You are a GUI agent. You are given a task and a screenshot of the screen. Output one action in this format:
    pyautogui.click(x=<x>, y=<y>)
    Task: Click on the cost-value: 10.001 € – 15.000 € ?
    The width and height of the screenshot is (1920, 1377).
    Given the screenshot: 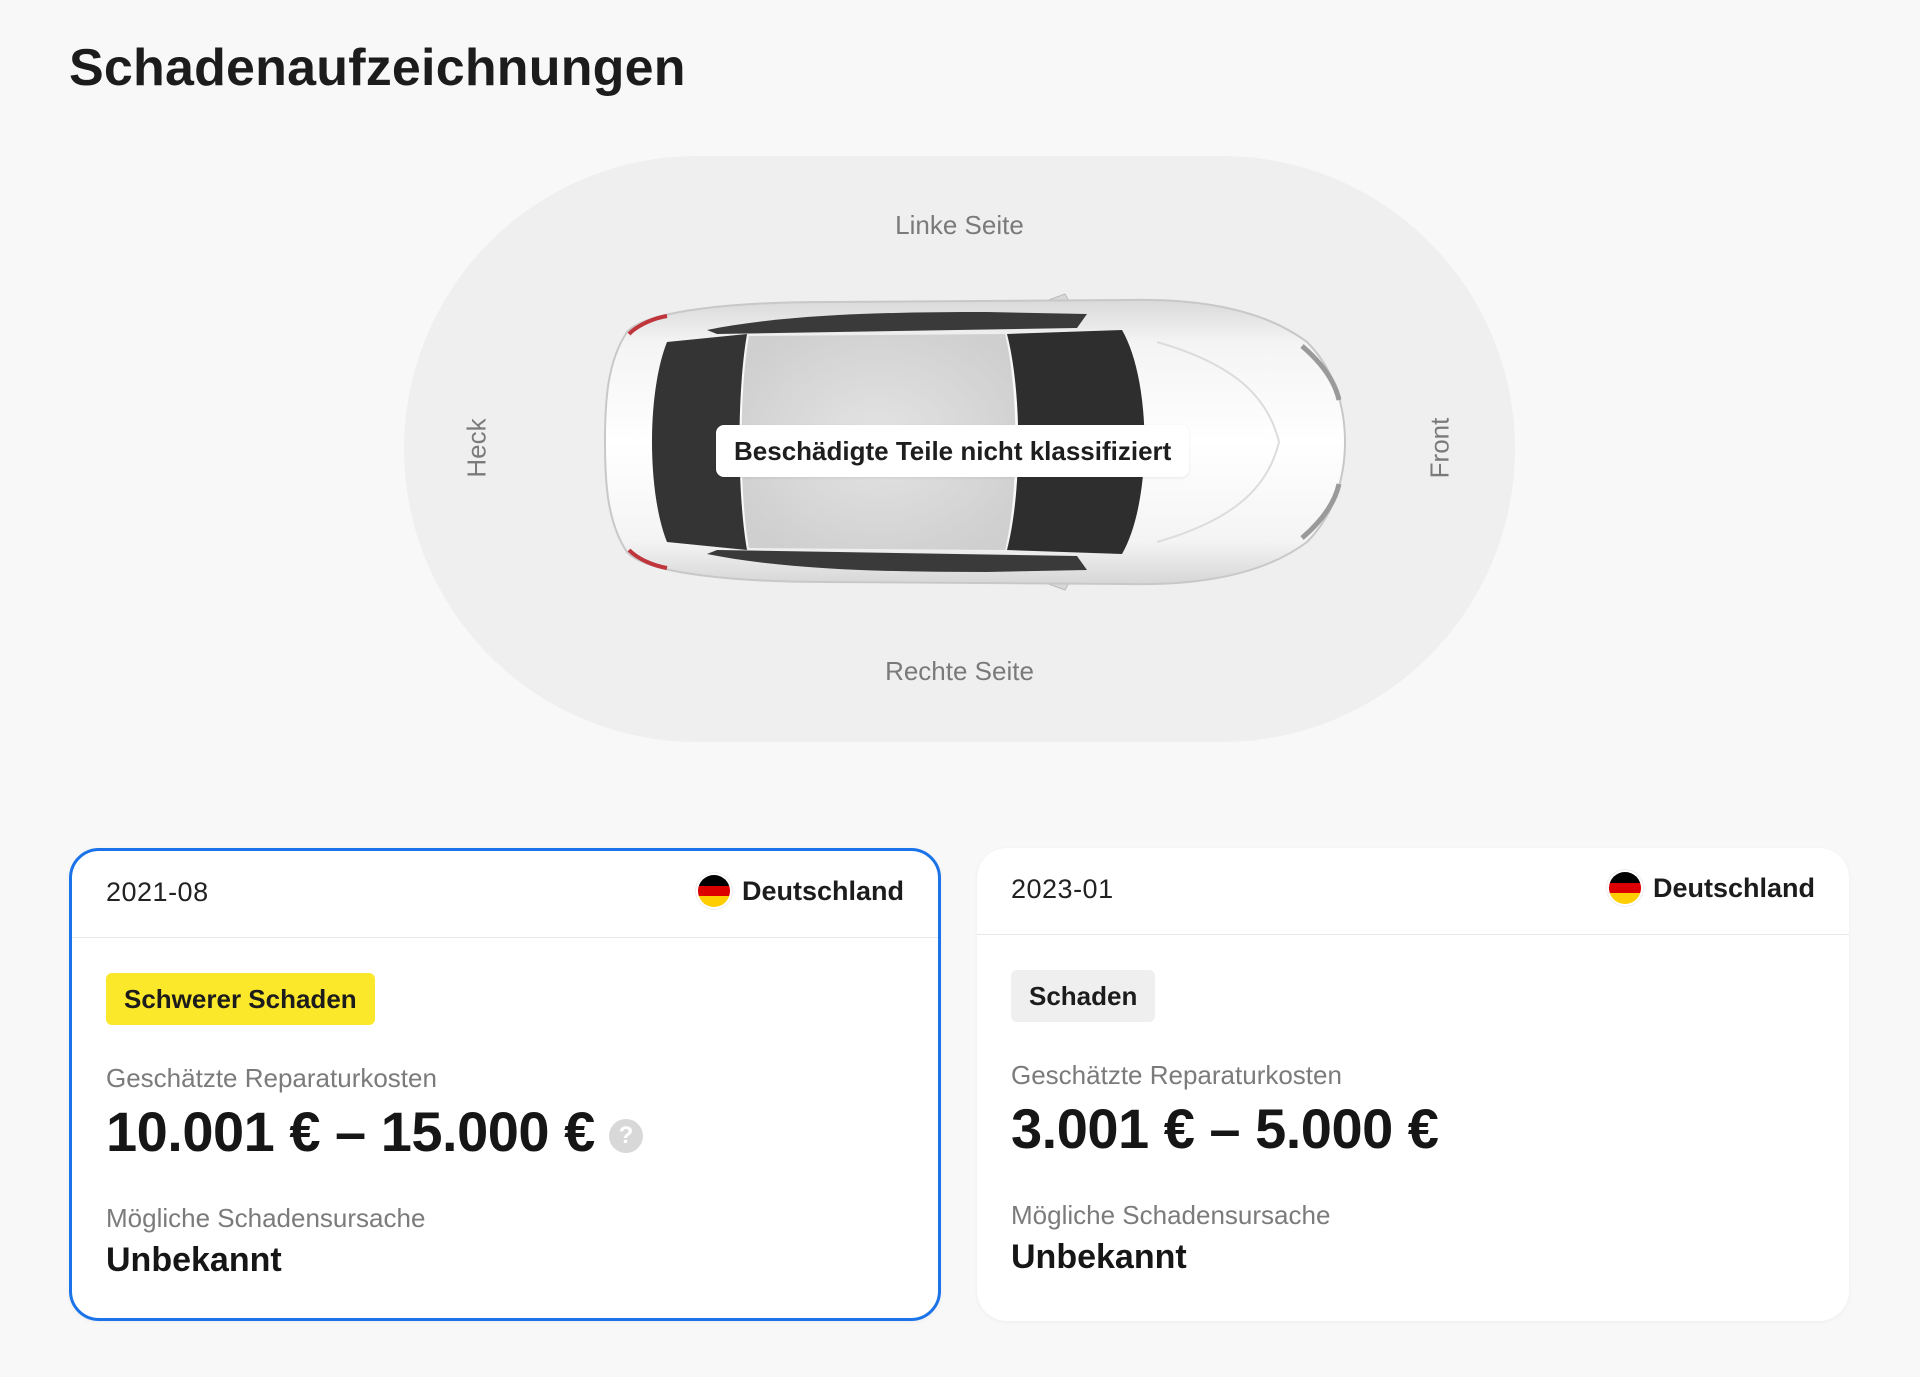 What is the action you would take?
    pyautogui.click(x=374, y=1131)
    